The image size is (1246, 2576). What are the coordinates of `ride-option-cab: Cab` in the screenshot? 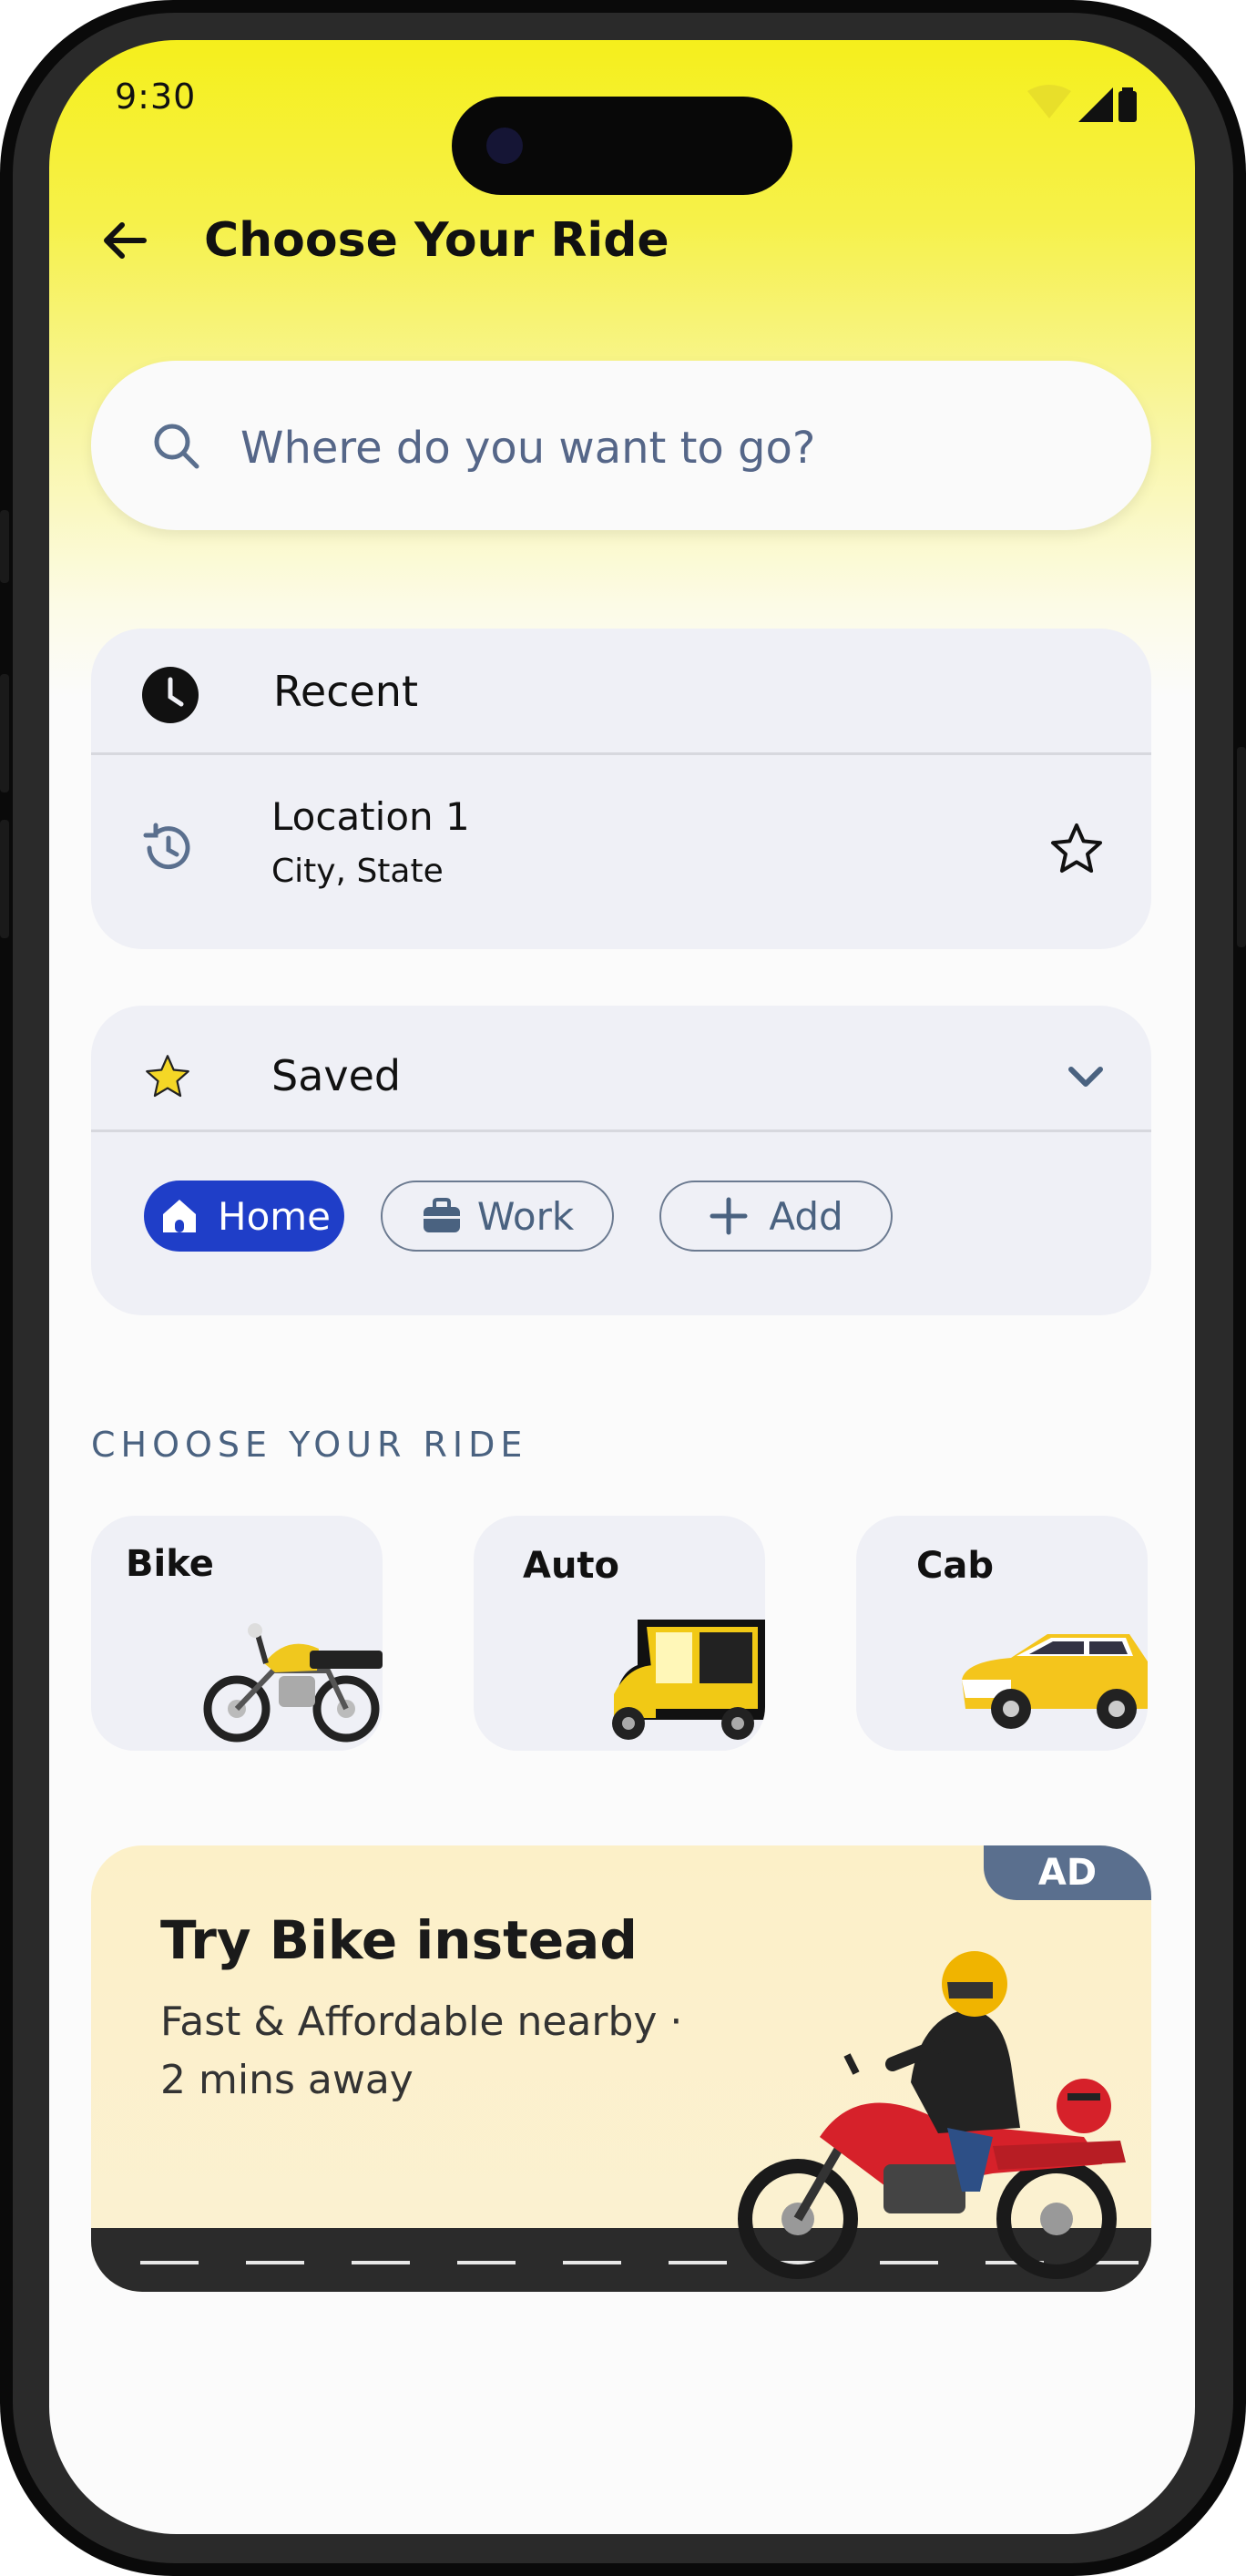 It's located at (1002, 1633).